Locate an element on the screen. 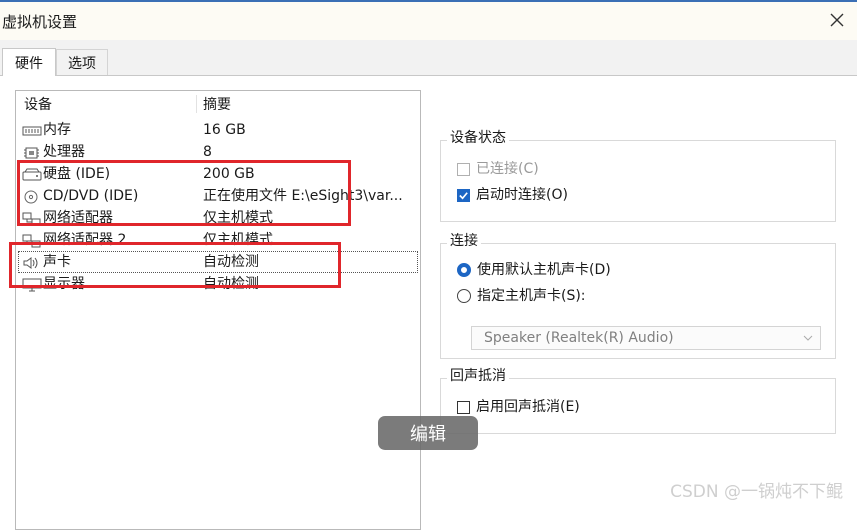 This screenshot has height=530, width=857. enable-echo-cancellation-checkbox: 启用回声抵消(E) is located at coordinates (518, 407).